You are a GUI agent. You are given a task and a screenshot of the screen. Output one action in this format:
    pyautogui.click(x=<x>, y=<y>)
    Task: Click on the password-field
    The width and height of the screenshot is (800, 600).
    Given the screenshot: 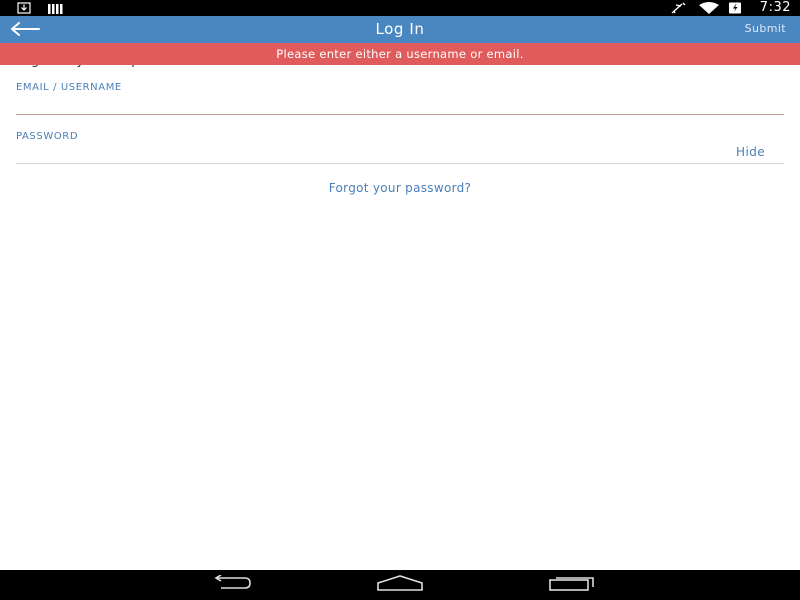 What is the action you would take?
    pyautogui.click(x=361, y=152)
    